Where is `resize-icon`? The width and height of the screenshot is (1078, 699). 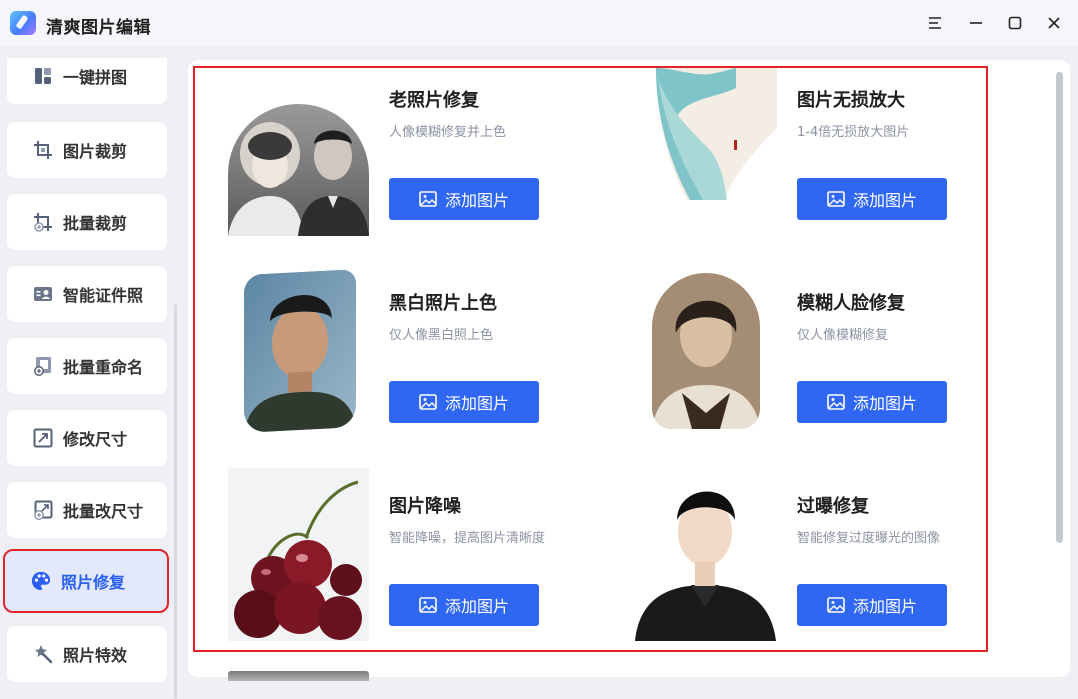 resize-icon is located at coordinates (43, 438).